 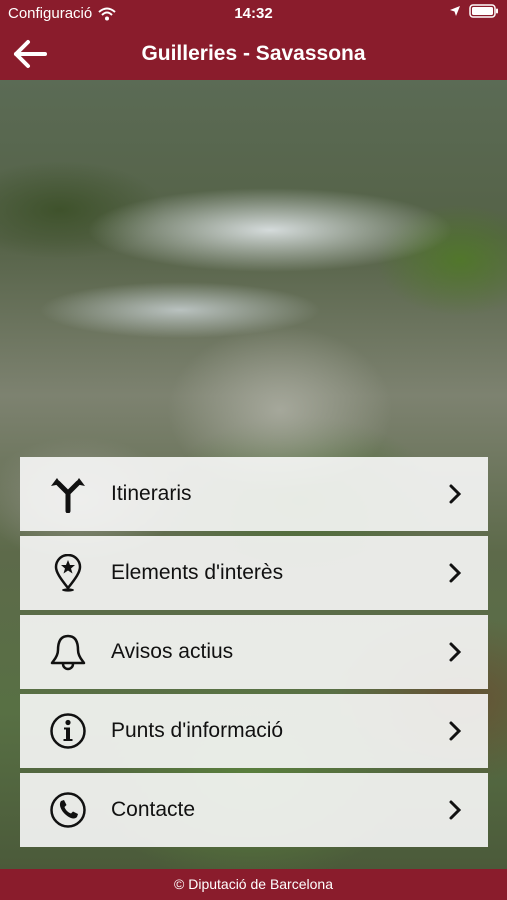 What do you see at coordinates (455, 11) in the screenshot?
I see `location-arrow-icon` at bounding box center [455, 11].